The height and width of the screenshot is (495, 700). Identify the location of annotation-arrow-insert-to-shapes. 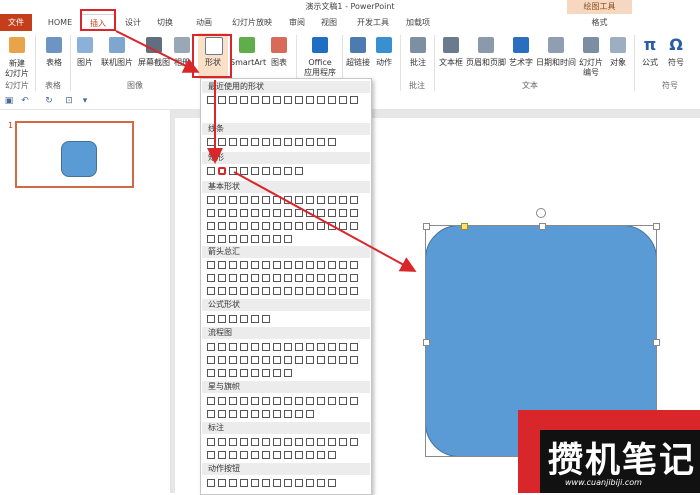
(157, 51).